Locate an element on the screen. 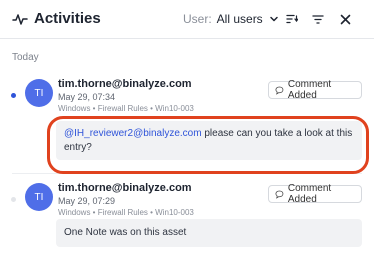  sort-icon is located at coordinates (292, 19).